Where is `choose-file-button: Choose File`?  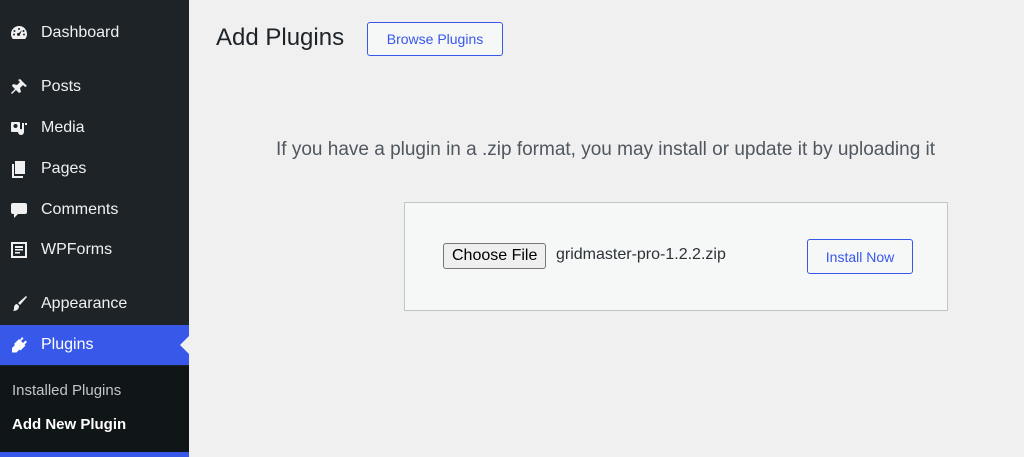 choose-file-button: Choose File is located at coordinates (495, 256).